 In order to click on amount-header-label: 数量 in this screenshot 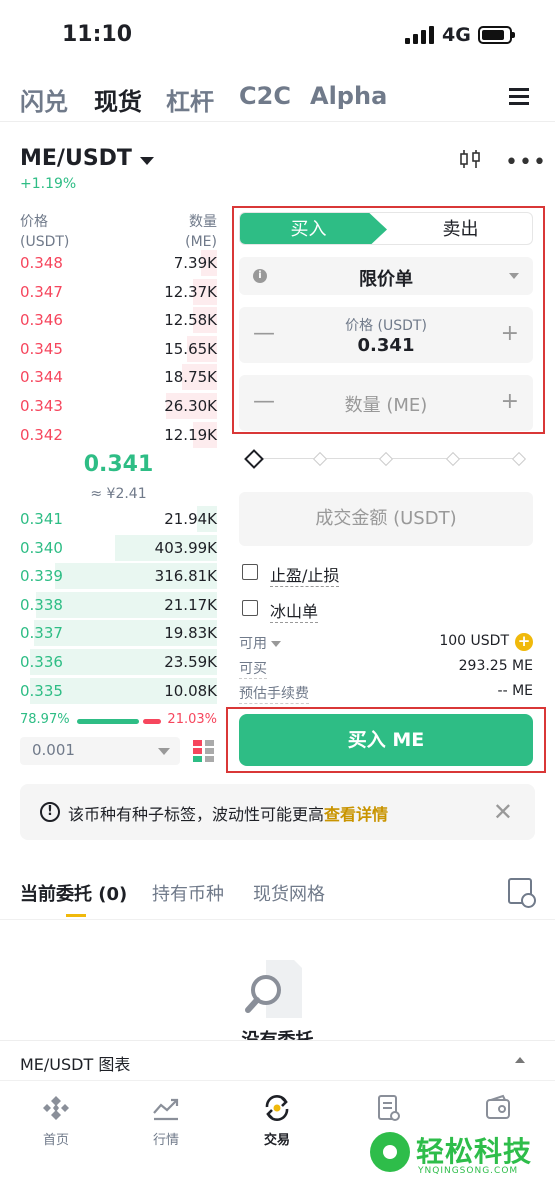, I will do `click(203, 222)`.